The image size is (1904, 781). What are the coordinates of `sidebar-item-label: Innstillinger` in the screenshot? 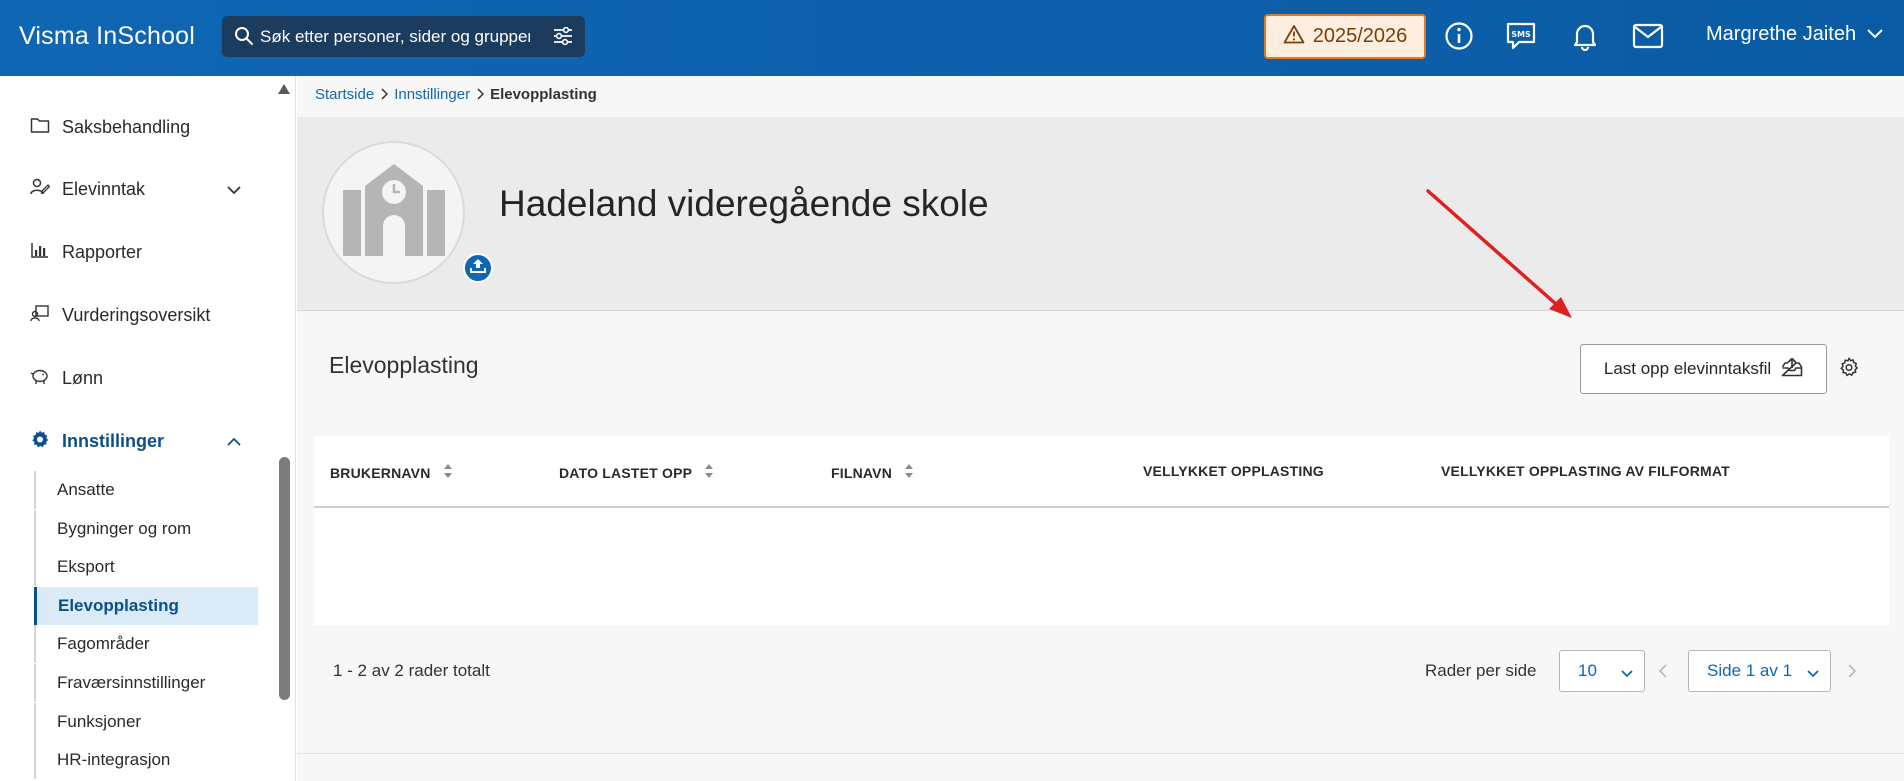 It's located at (113, 441).